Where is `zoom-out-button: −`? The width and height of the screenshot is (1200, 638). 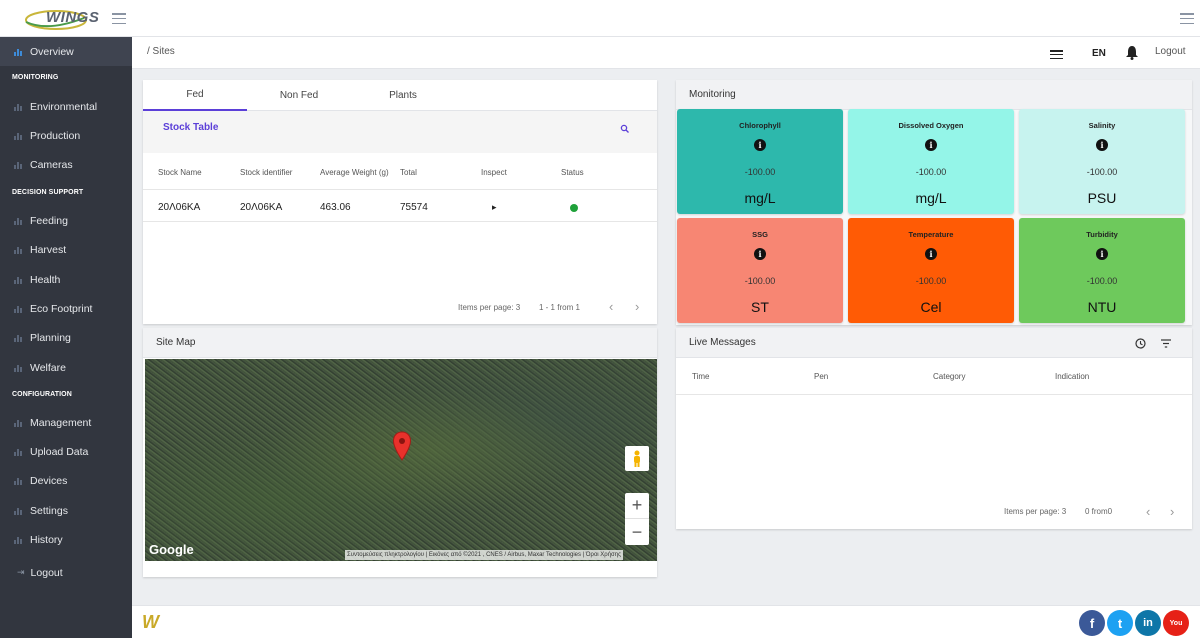 zoom-out-button: − is located at coordinates (637, 532).